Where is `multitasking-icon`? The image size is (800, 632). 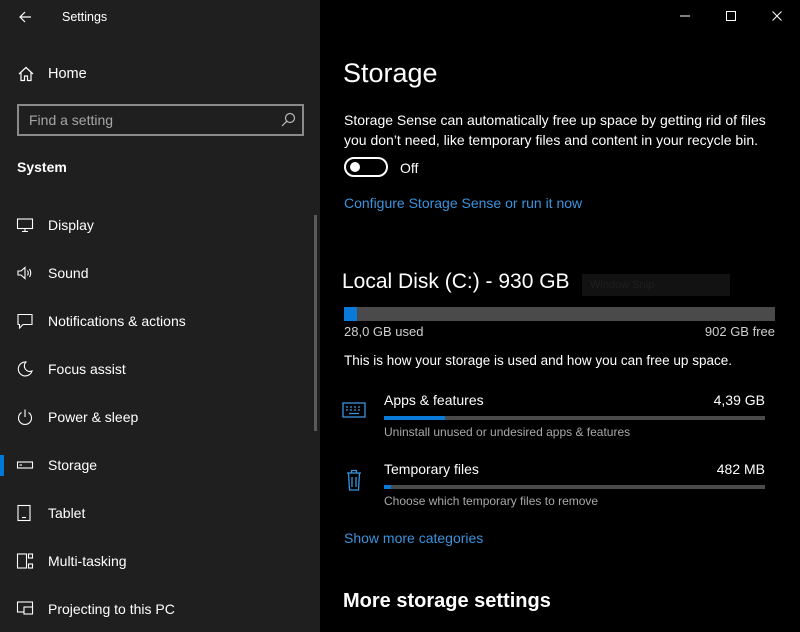
multitasking-icon is located at coordinates (25, 561).